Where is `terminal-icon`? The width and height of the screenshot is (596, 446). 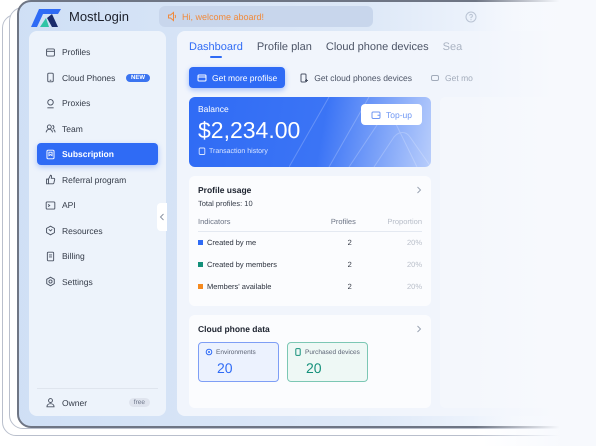
terminal-icon is located at coordinates (50, 205).